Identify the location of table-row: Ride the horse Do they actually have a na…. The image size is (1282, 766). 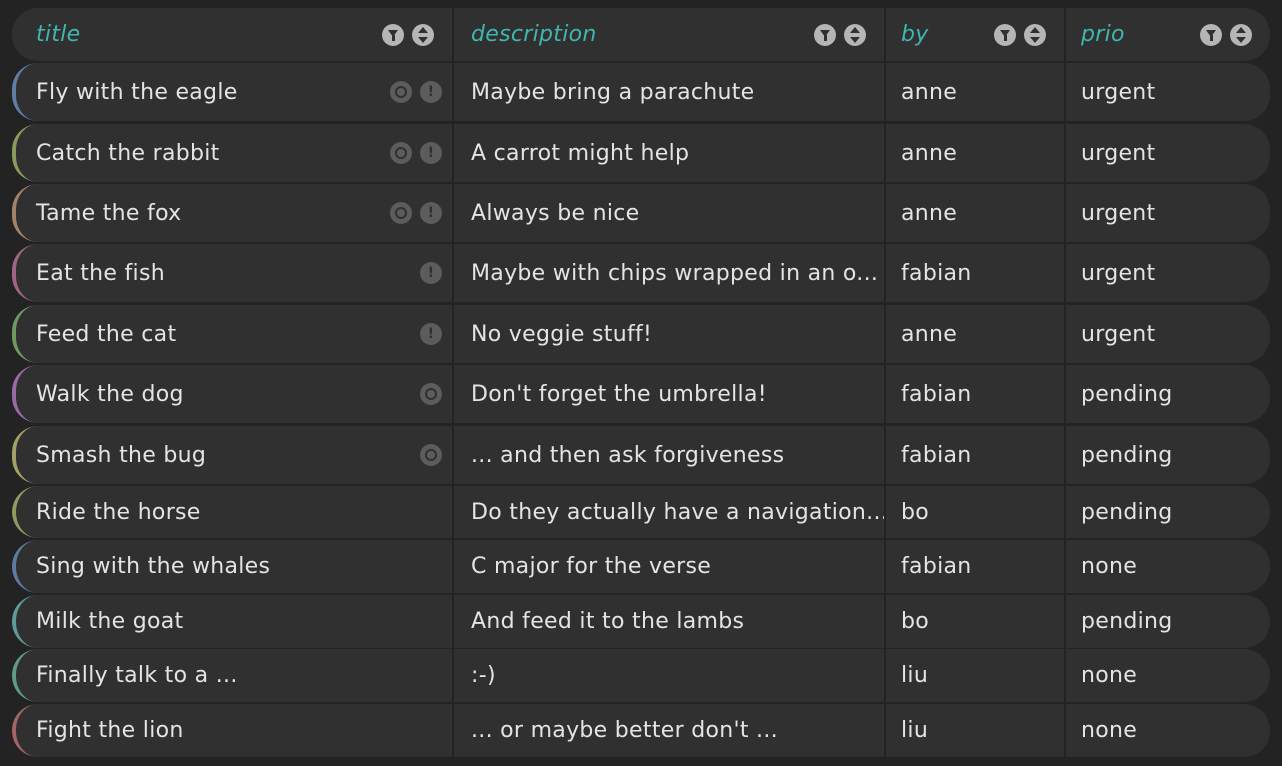
(641, 512).